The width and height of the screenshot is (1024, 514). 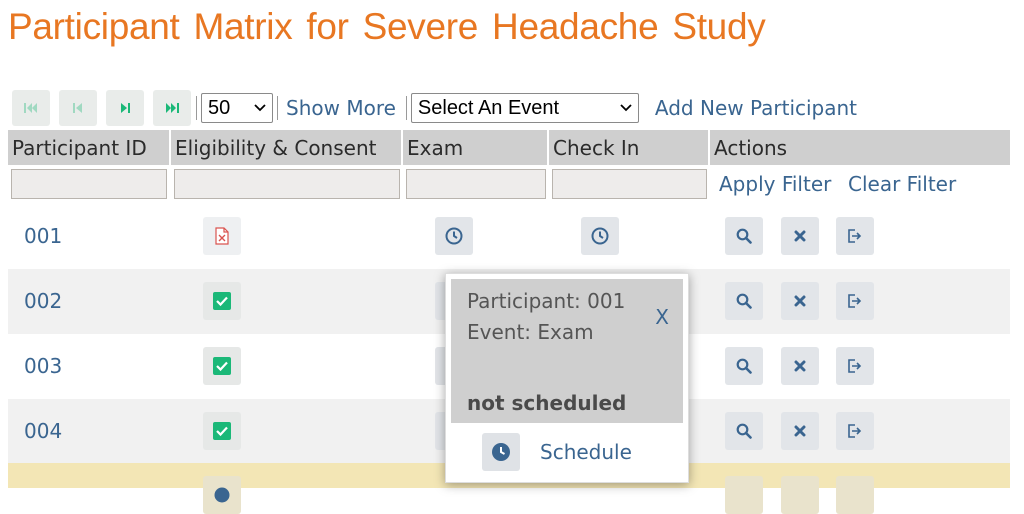 I want to click on next-page-button, so click(x=125, y=108).